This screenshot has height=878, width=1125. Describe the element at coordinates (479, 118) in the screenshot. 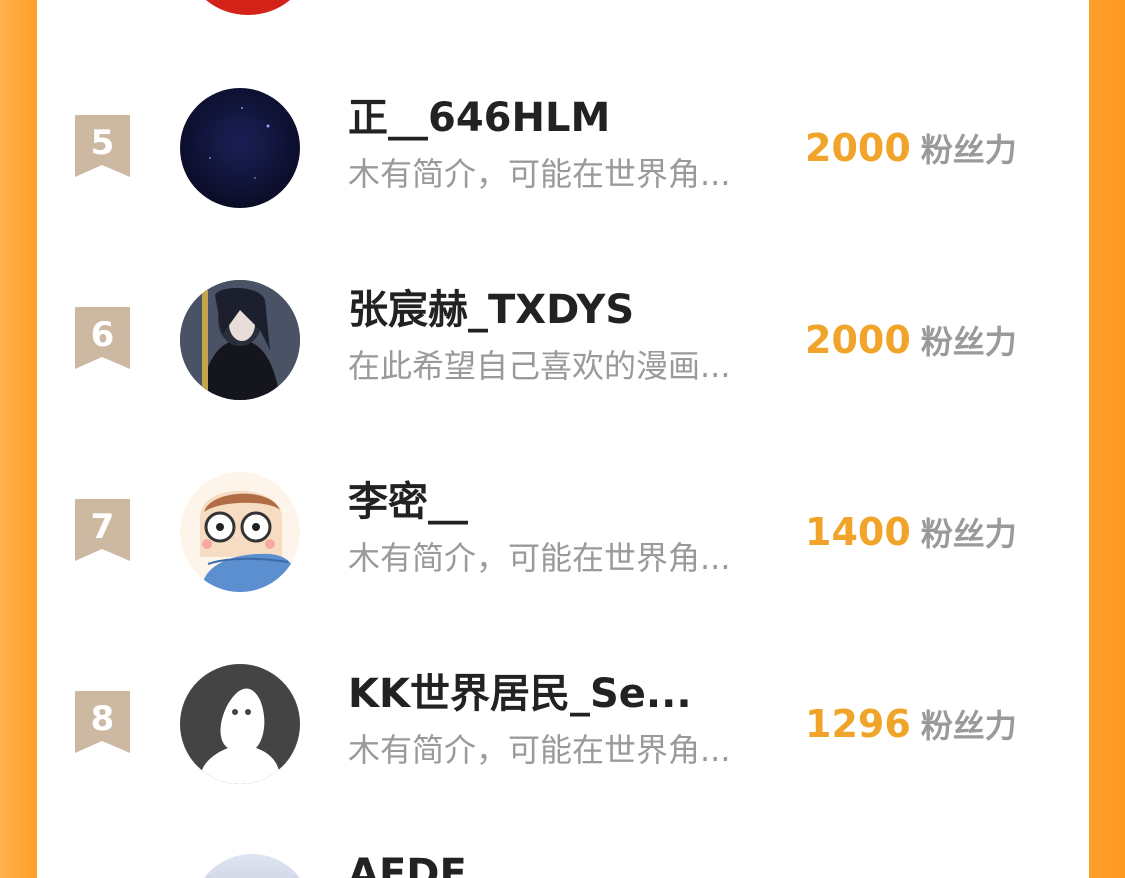

I see `username: 正__646HLM` at that location.